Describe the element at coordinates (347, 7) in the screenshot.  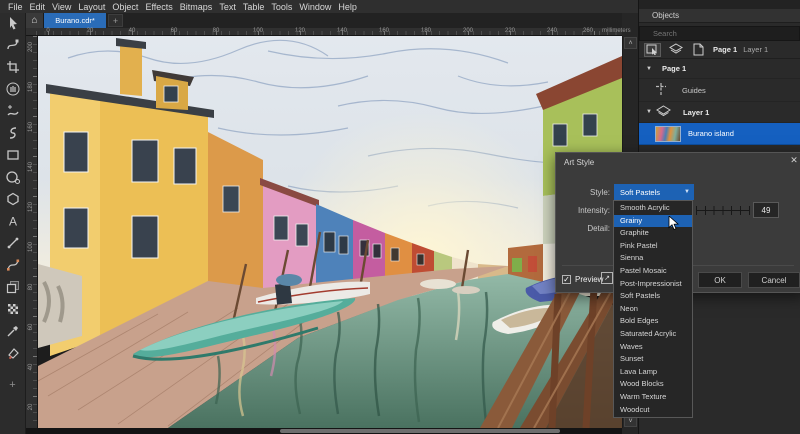
I see `menu-help: Help` at that location.